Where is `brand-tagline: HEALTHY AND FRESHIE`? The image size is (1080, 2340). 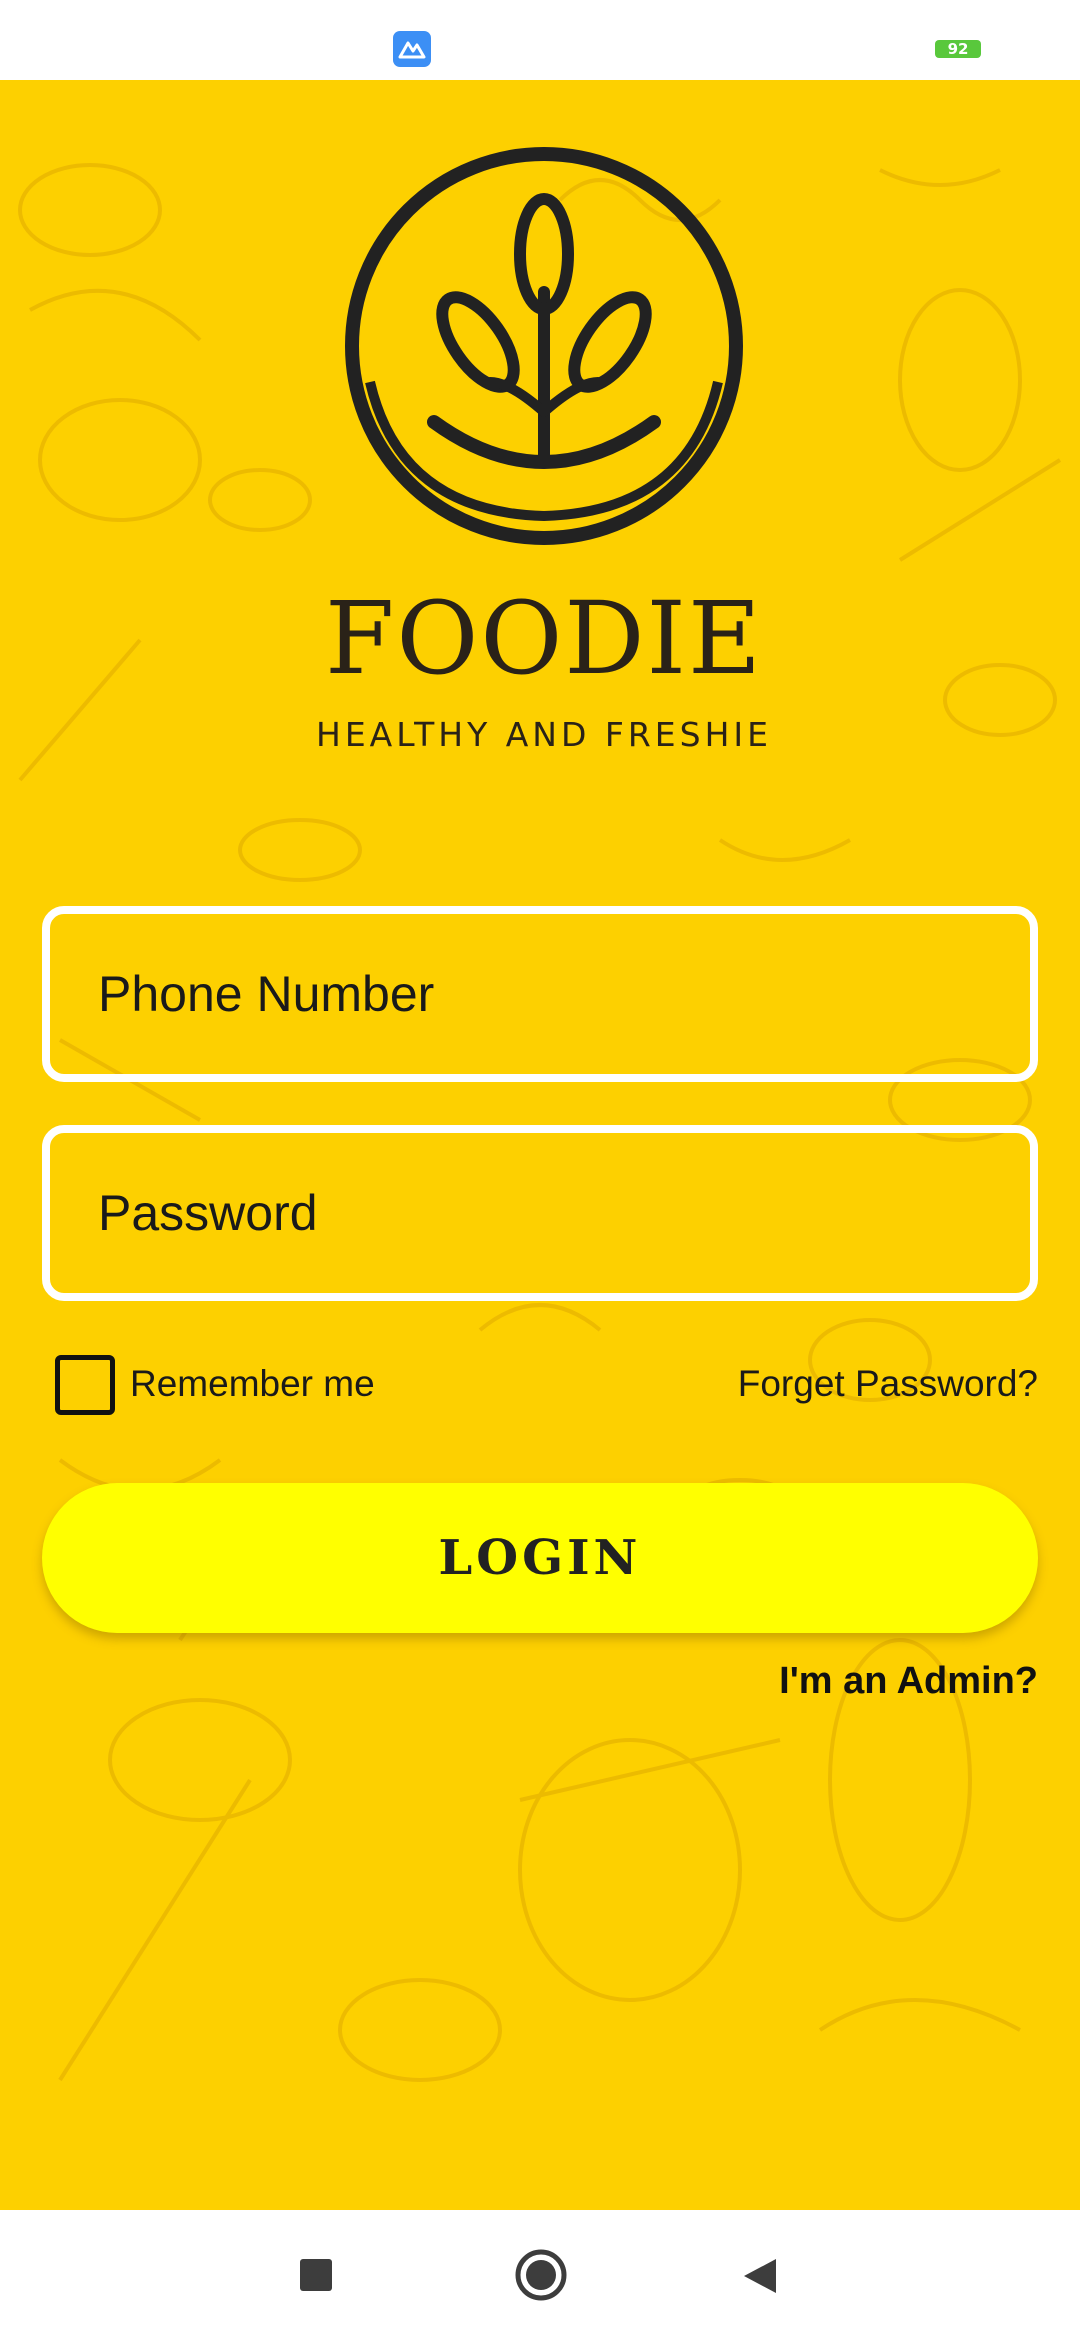 brand-tagline: HEALTHY AND FRESHIE is located at coordinates (544, 734).